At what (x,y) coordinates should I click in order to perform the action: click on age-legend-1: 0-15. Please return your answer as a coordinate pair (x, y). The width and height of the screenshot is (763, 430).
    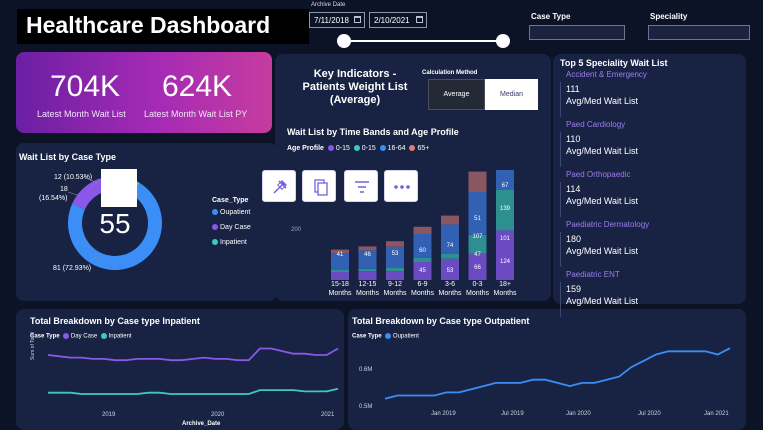
    Looking at the image, I should click on (368, 148).